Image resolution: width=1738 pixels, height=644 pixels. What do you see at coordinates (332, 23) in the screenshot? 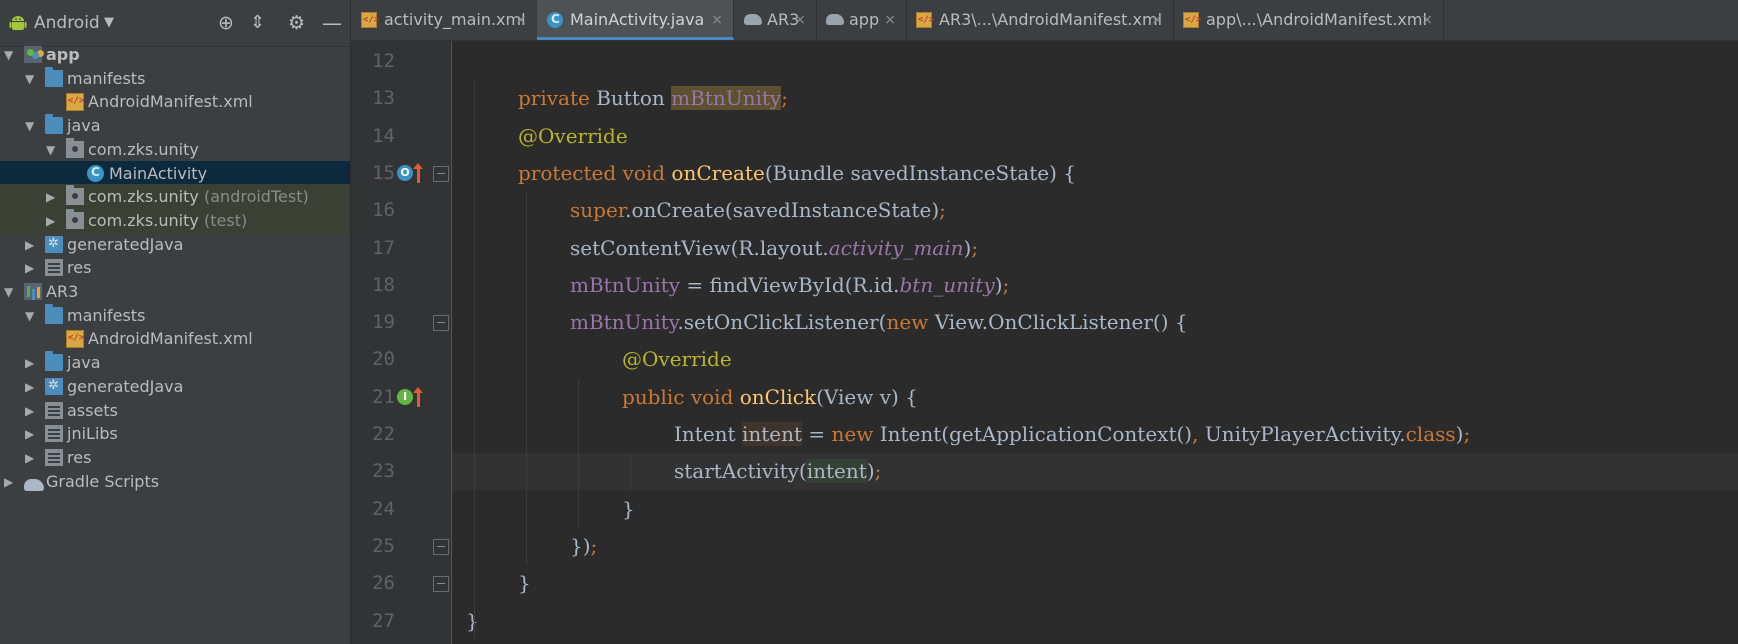
I see `minimize-icon: —` at bounding box center [332, 23].